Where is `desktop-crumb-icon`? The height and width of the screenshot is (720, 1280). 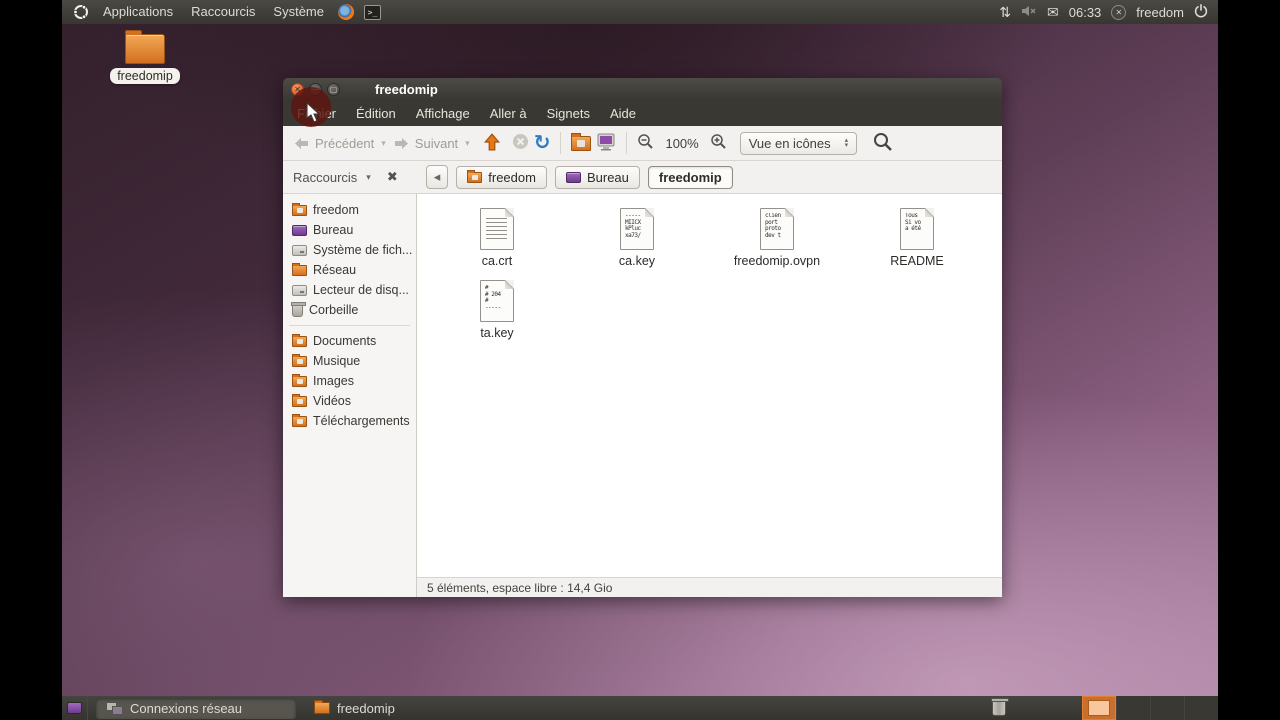
desktop-crumb-icon is located at coordinates (573, 177).